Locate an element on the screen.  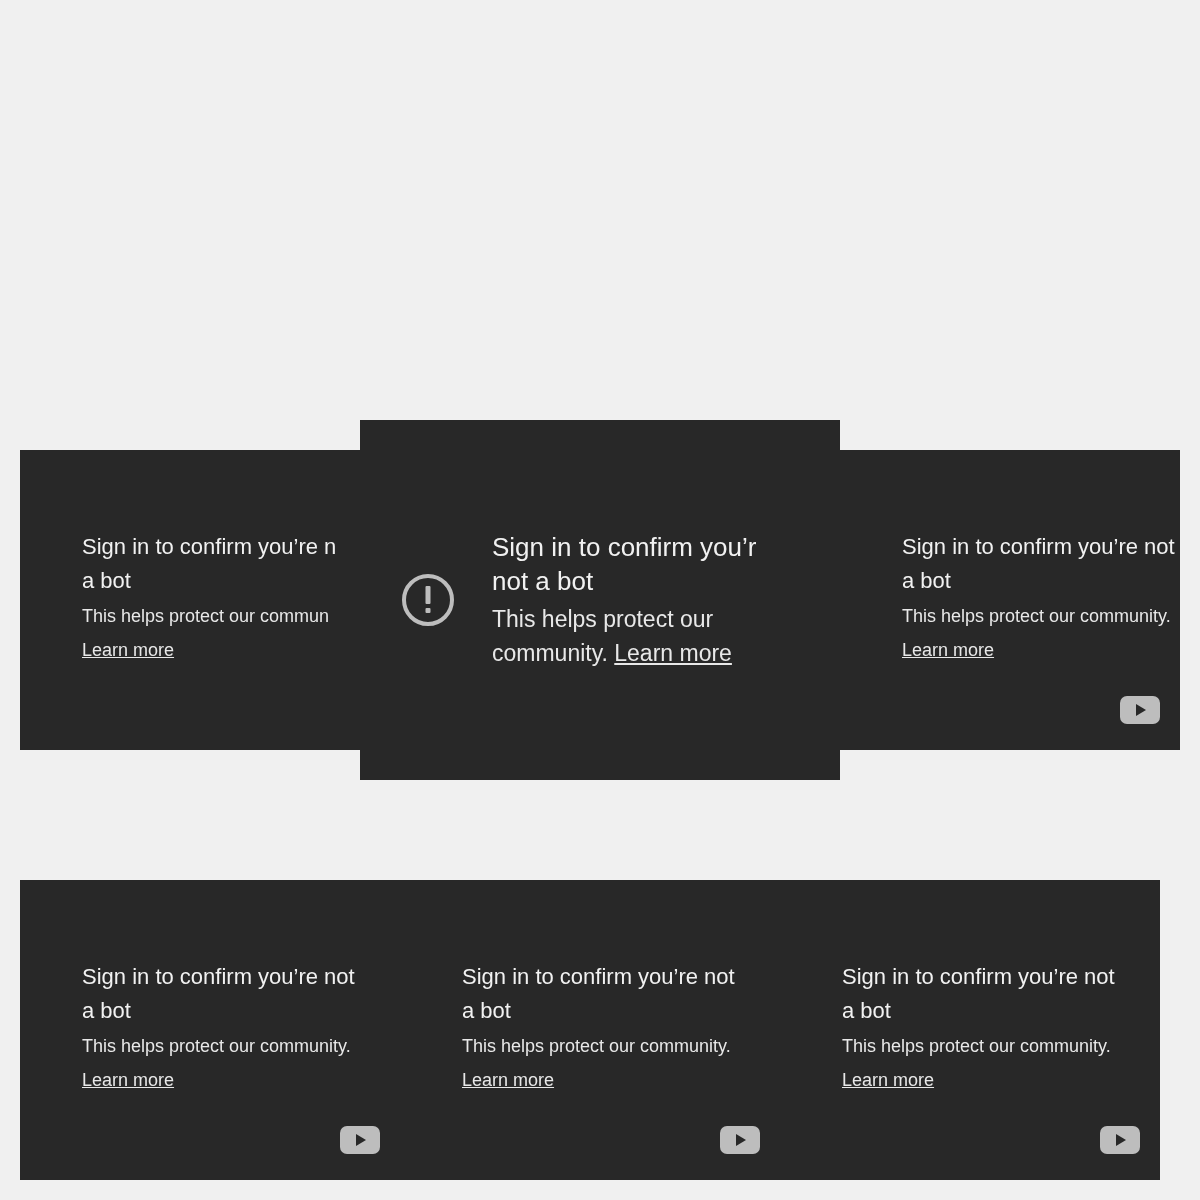
panel-title: Sign in to confirm you’re n a bot is located at coordinates (209, 564).